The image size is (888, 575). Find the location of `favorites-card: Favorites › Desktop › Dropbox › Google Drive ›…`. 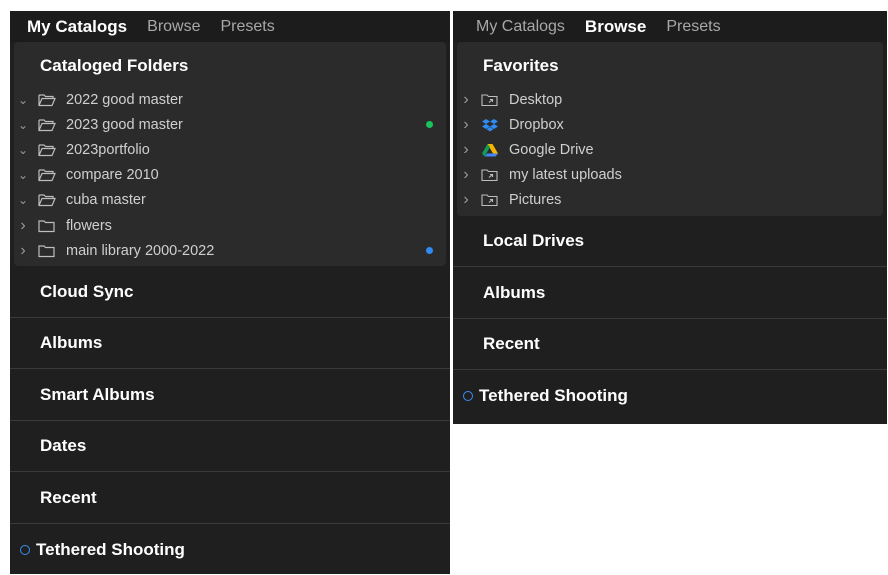

favorites-card: Favorites › Desktop › Dropbox › Google Drive ›… is located at coordinates (670, 129).